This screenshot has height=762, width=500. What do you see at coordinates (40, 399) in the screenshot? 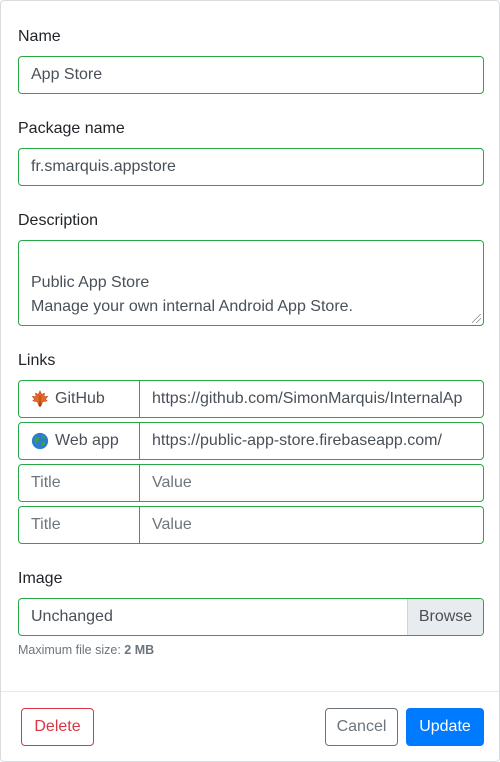
I see `maple-leaf-emoji-icon` at bounding box center [40, 399].